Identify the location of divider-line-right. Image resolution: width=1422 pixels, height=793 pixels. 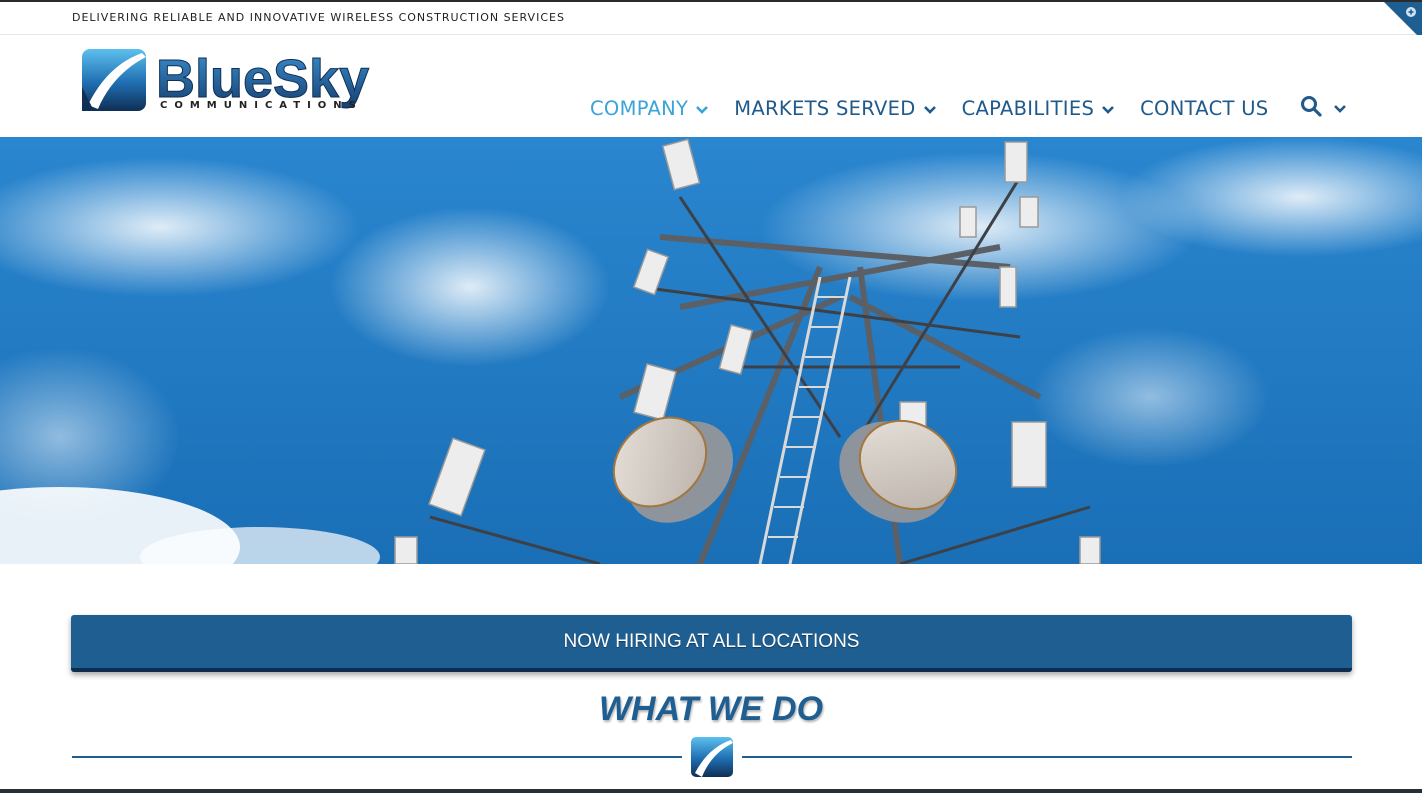
(1047, 757).